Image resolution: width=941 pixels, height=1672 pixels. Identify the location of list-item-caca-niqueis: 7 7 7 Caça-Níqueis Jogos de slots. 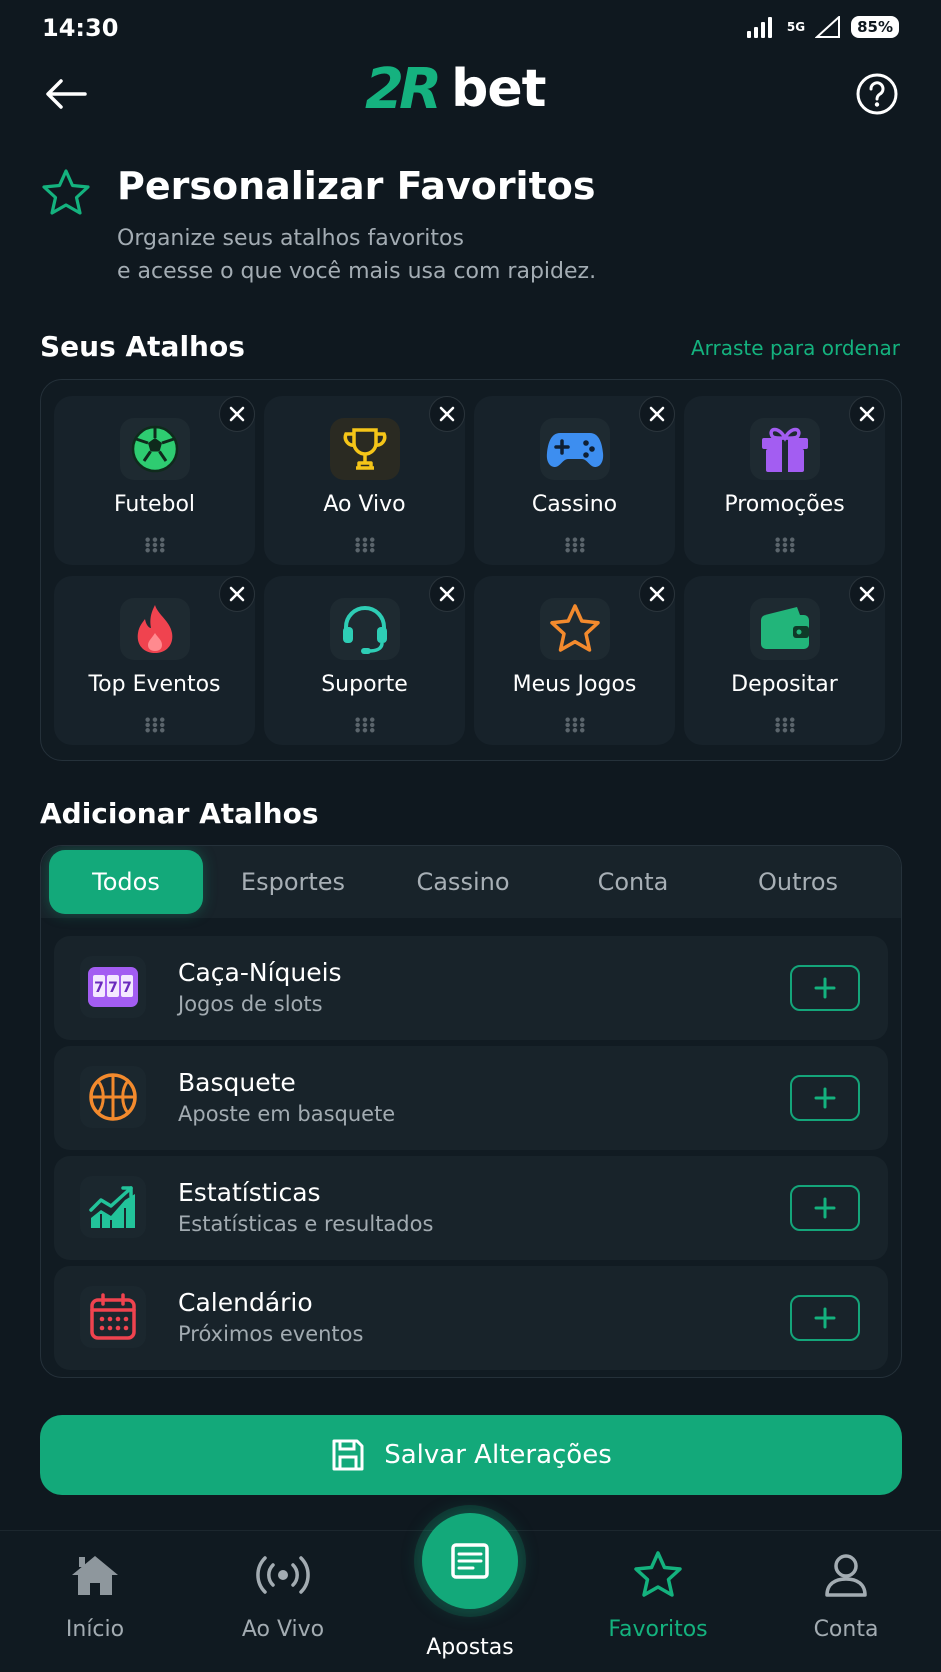
(471, 988).